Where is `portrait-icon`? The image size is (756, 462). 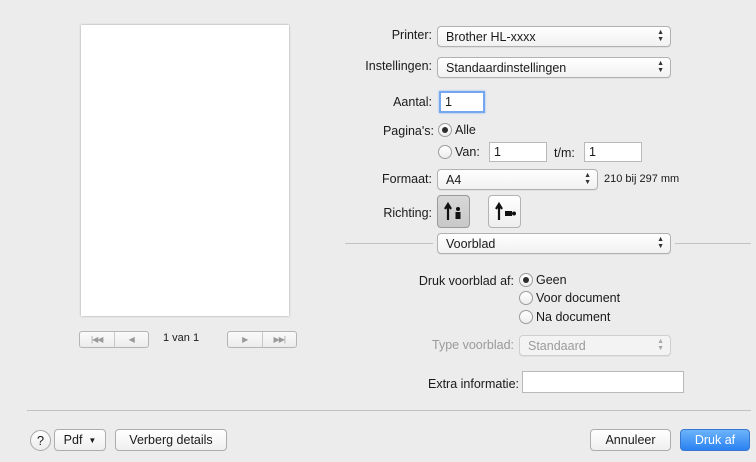 portrait-icon is located at coordinates (451, 210).